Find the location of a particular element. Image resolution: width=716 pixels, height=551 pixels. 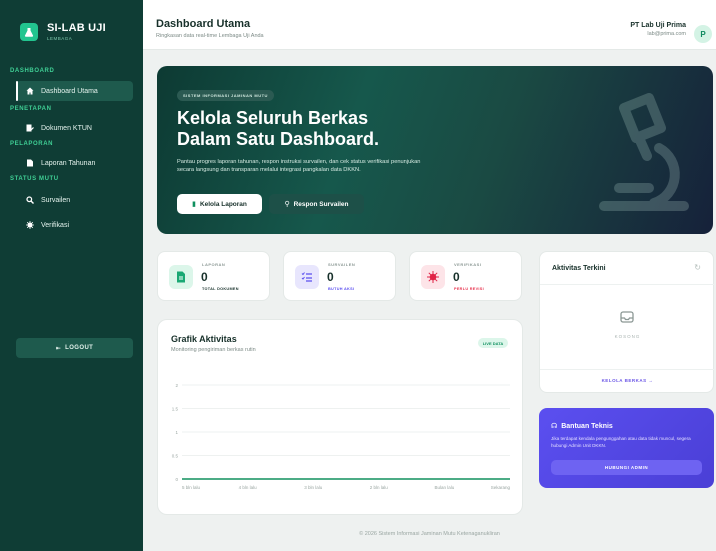

x-tick-label: 5 bln lalu is located at coordinates (191, 487).